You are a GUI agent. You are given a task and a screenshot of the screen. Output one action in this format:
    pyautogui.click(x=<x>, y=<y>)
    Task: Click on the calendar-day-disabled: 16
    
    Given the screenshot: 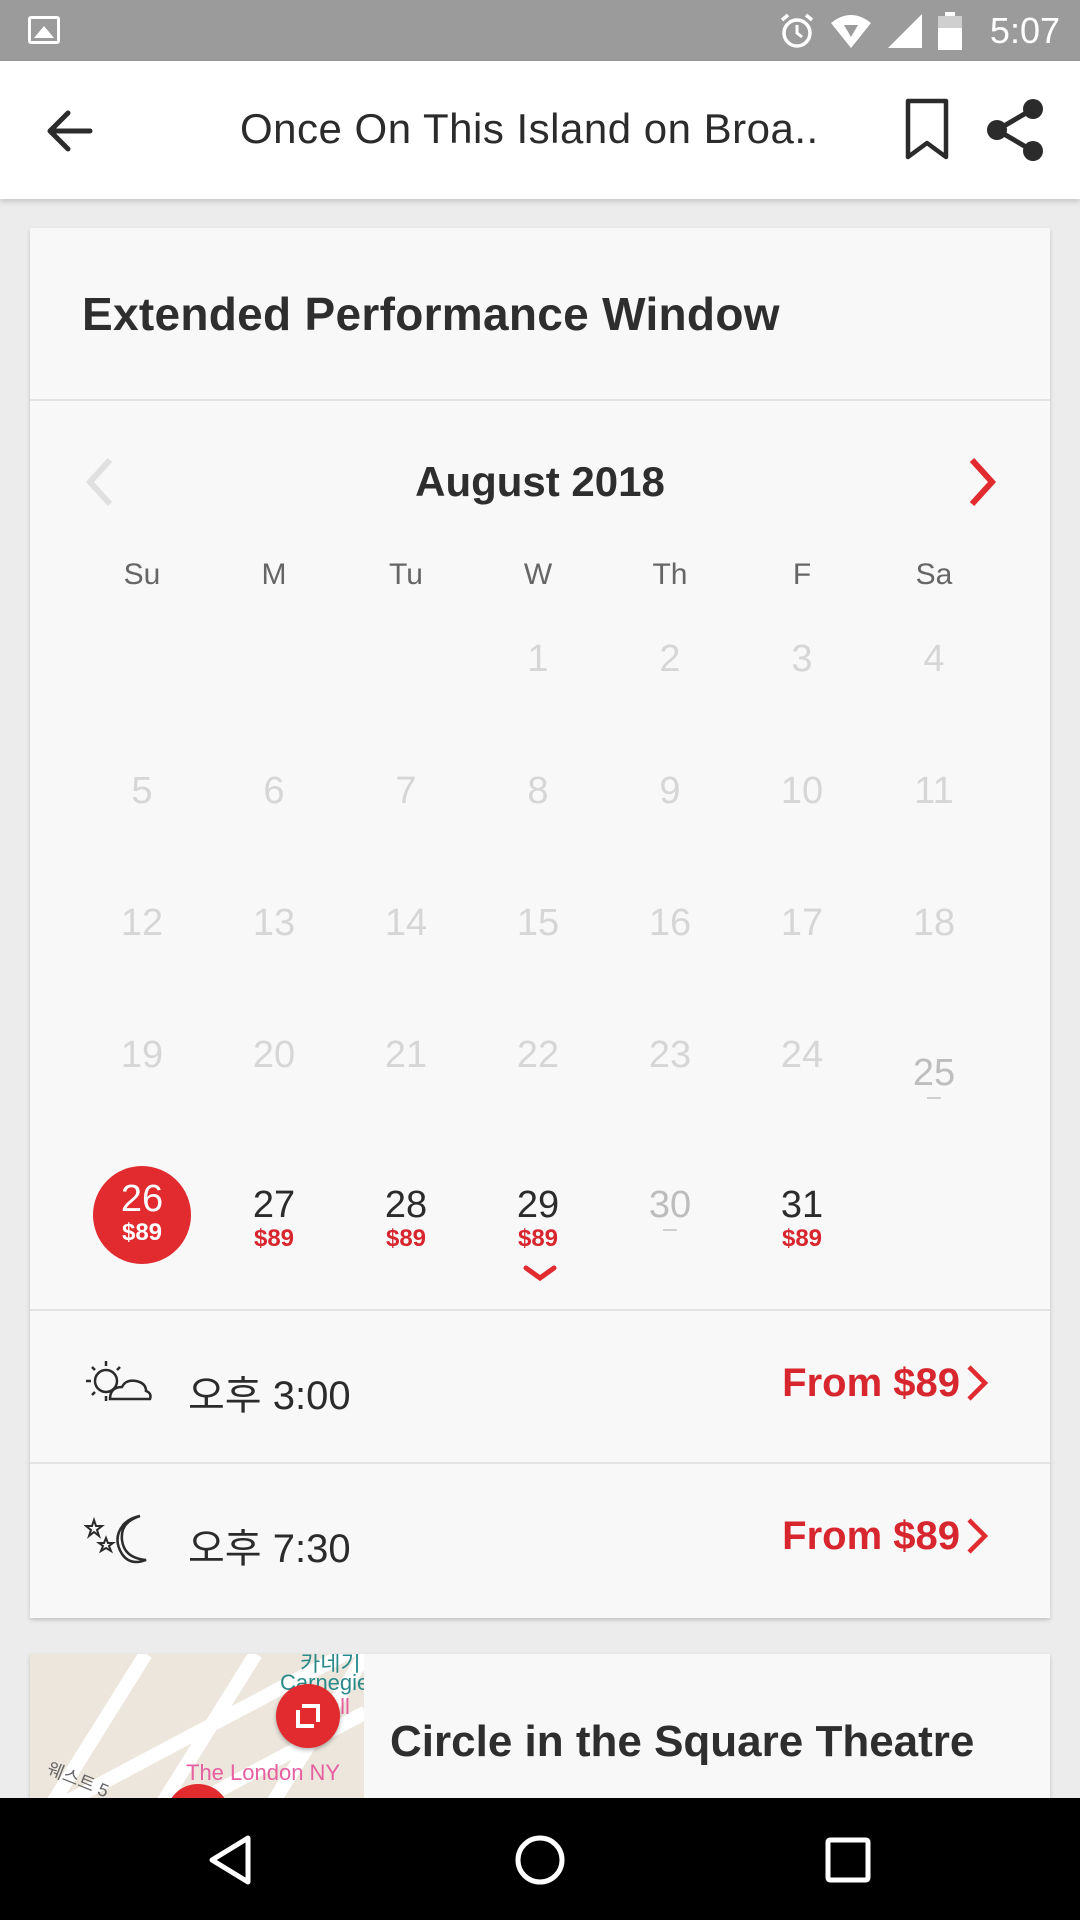 What is the action you would take?
    pyautogui.click(x=670, y=958)
    